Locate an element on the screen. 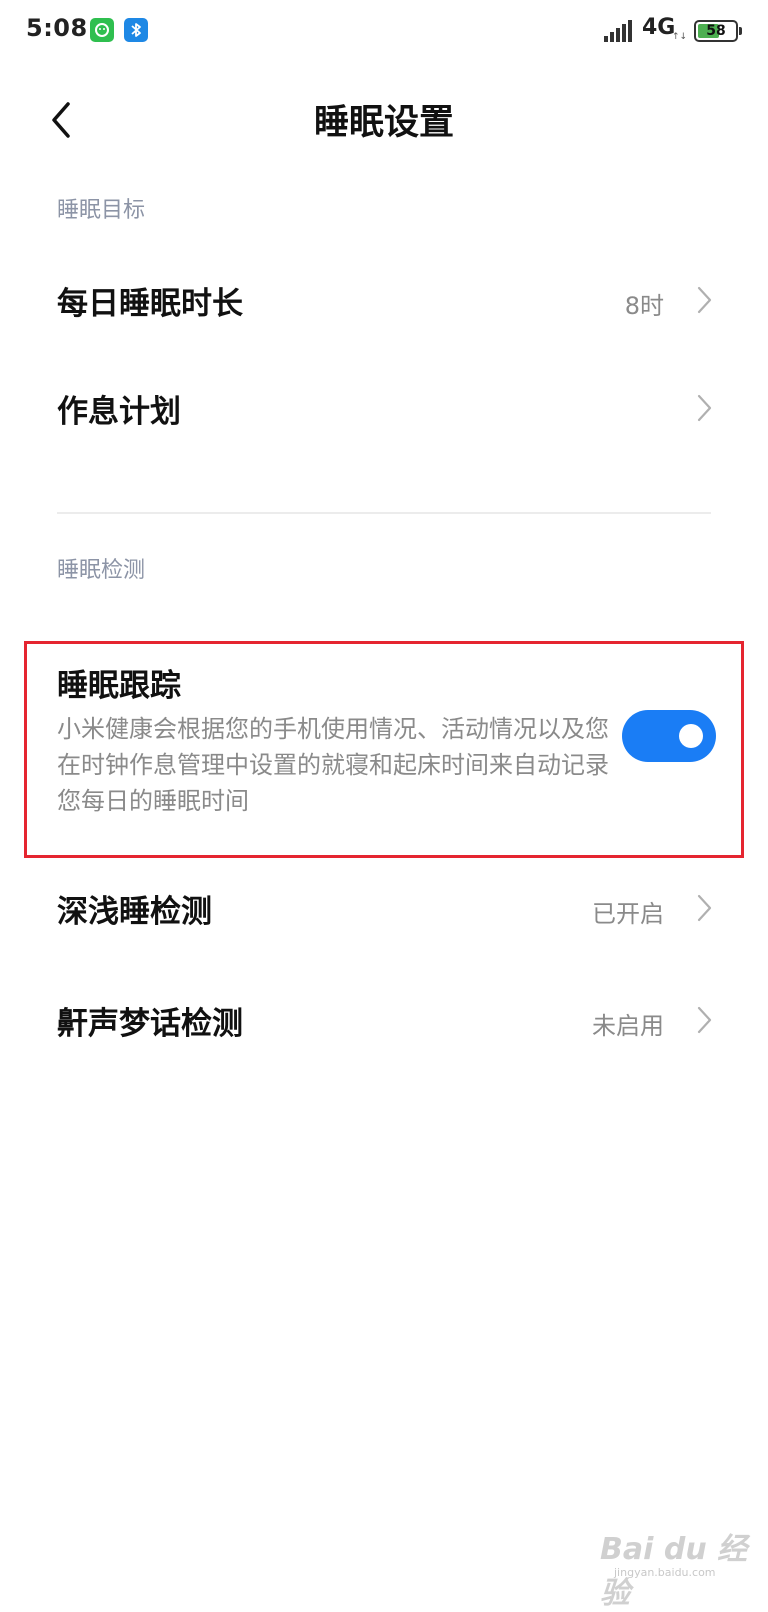 This screenshot has height=1612, width=768. baidu-jingyan-watermark: Bai du 经验 jingyan.baidu.com is located at coordinates (675, 1567).